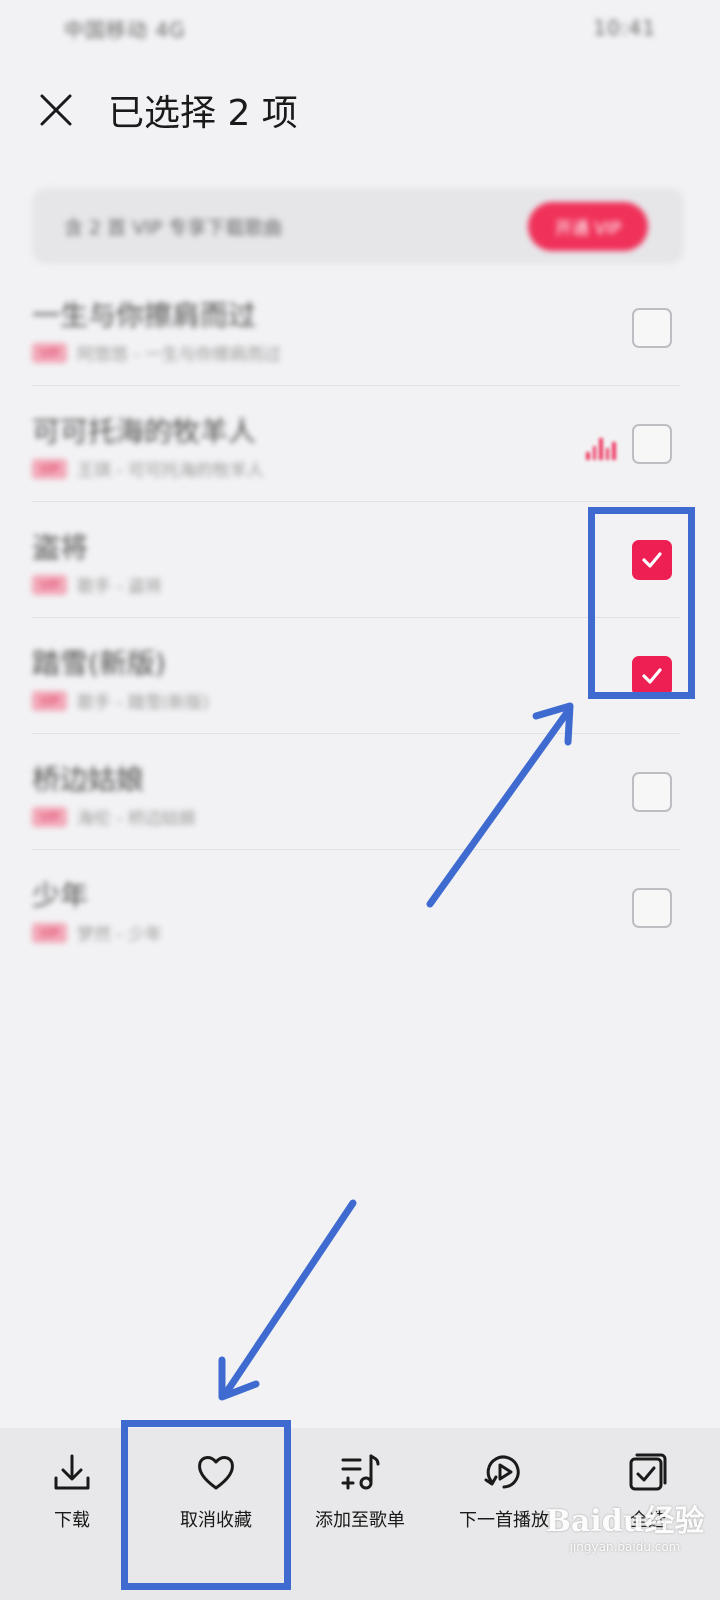 The image size is (720, 1600). I want to click on close-icon, so click(56, 110).